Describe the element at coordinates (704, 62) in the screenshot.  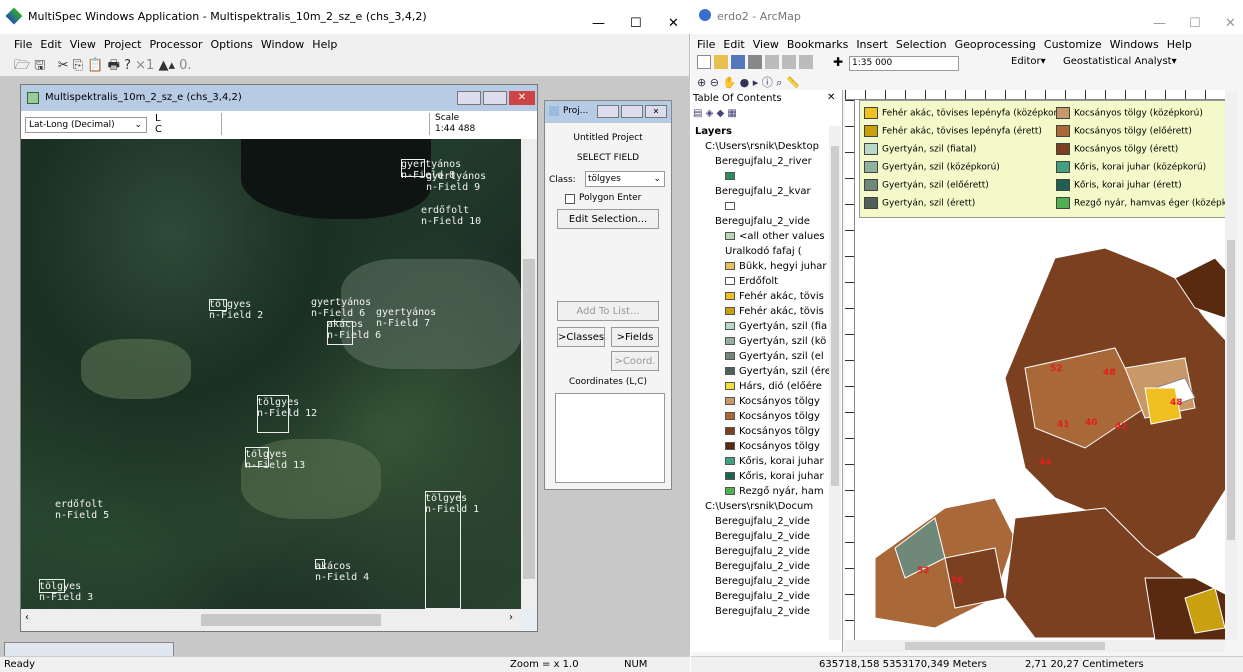
I see `new-icon` at that location.